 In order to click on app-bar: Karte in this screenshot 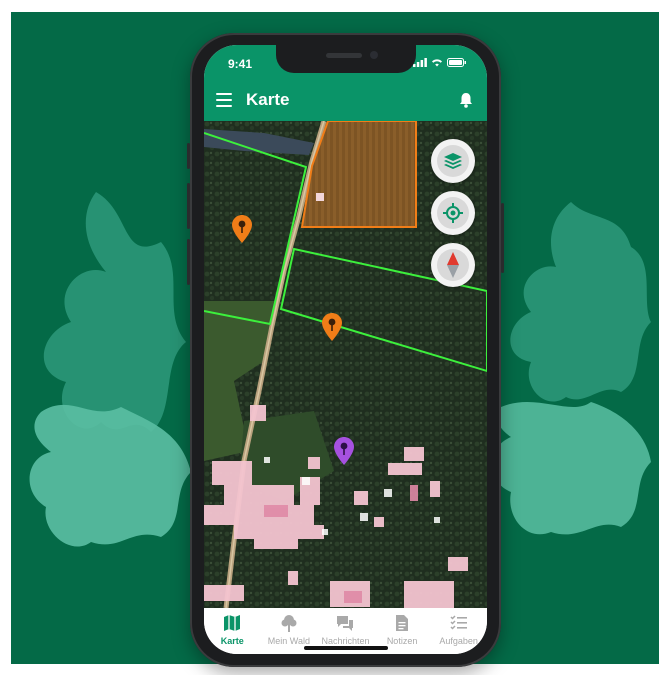, I will do `click(345, 101)`.